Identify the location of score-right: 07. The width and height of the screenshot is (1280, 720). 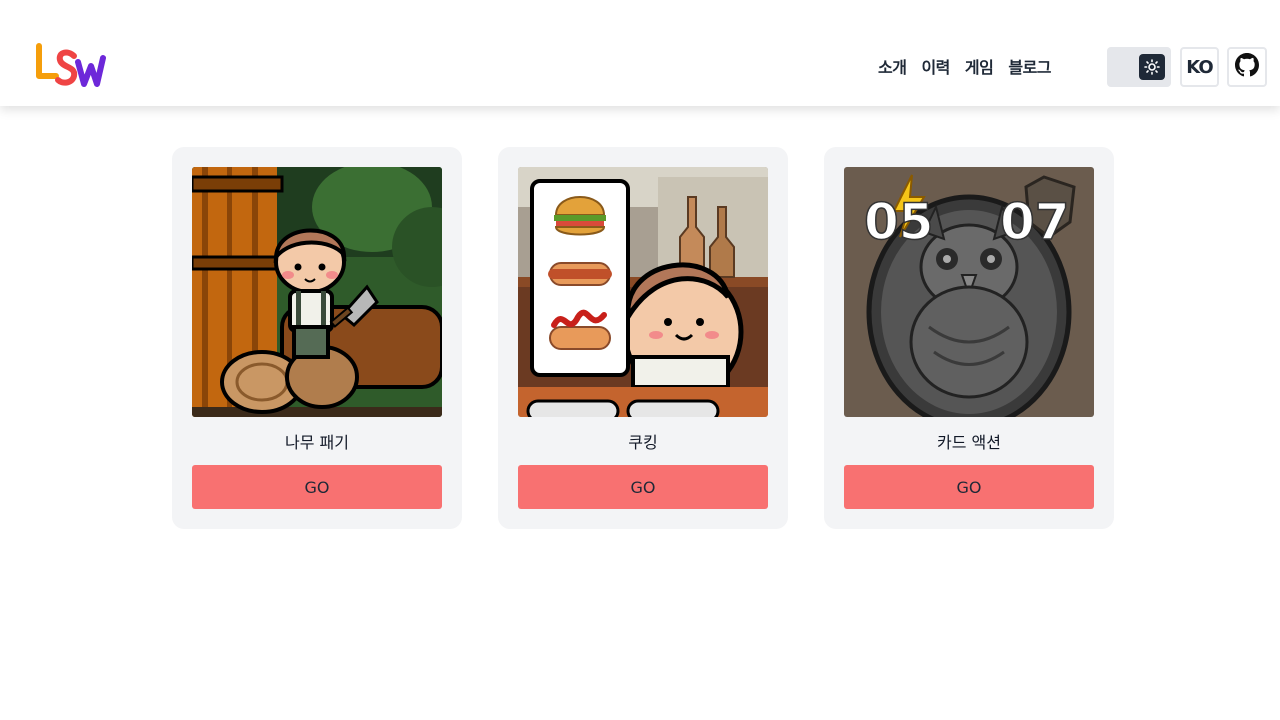
(1035, 222).